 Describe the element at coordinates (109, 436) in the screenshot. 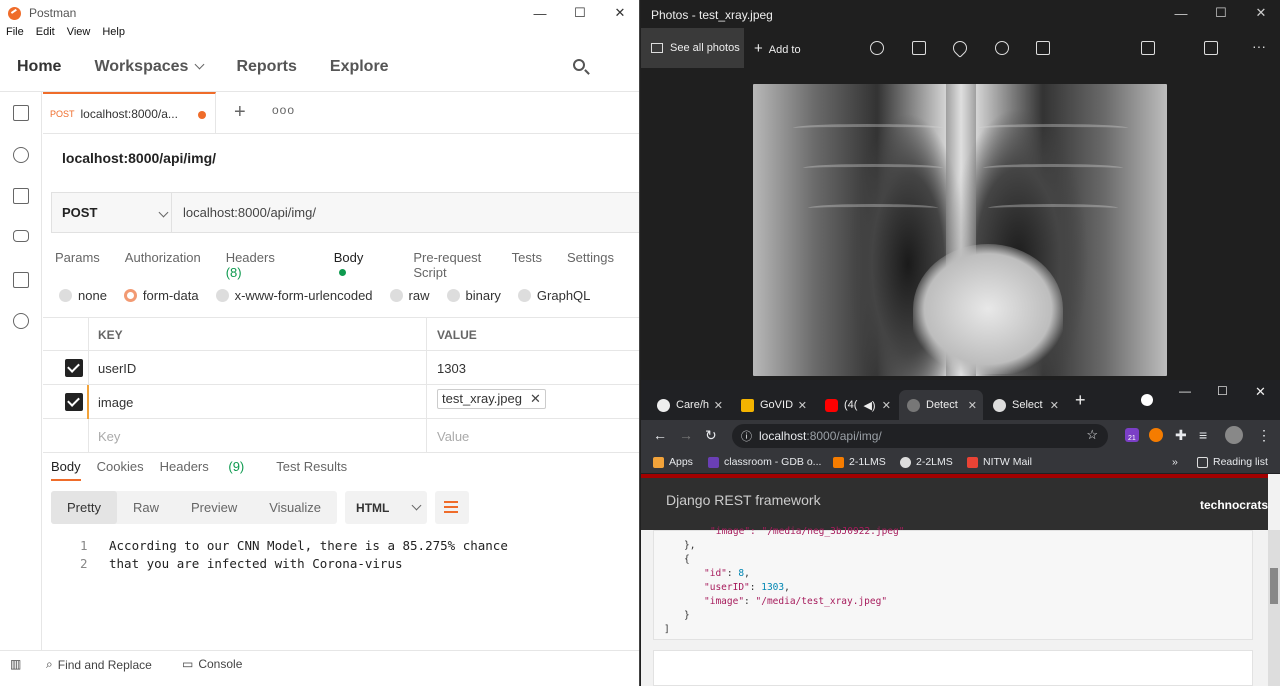

I see `key-placeholder: Key` at that location.